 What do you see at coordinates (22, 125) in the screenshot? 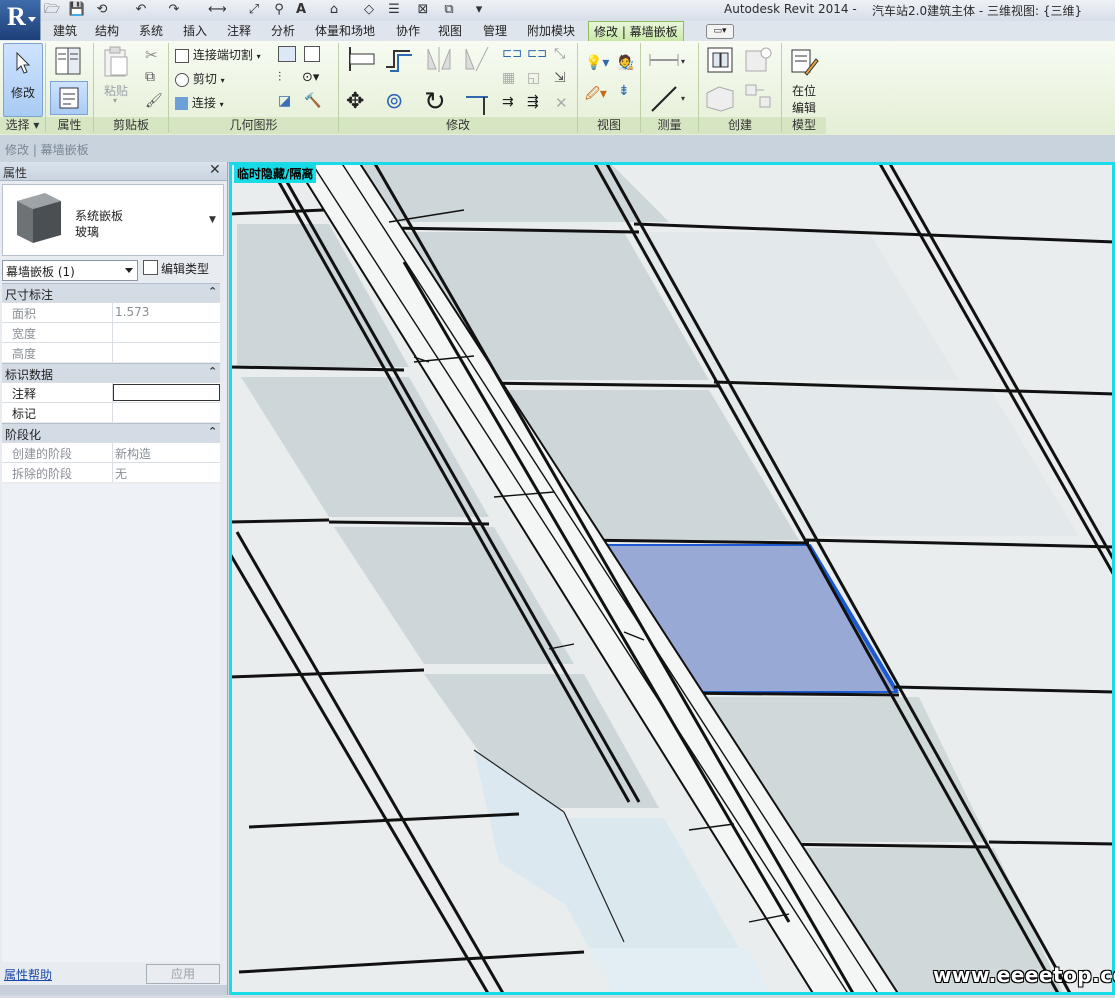
I see `select-panel-label: 选择 ▾` at bounding box center [22, 125].